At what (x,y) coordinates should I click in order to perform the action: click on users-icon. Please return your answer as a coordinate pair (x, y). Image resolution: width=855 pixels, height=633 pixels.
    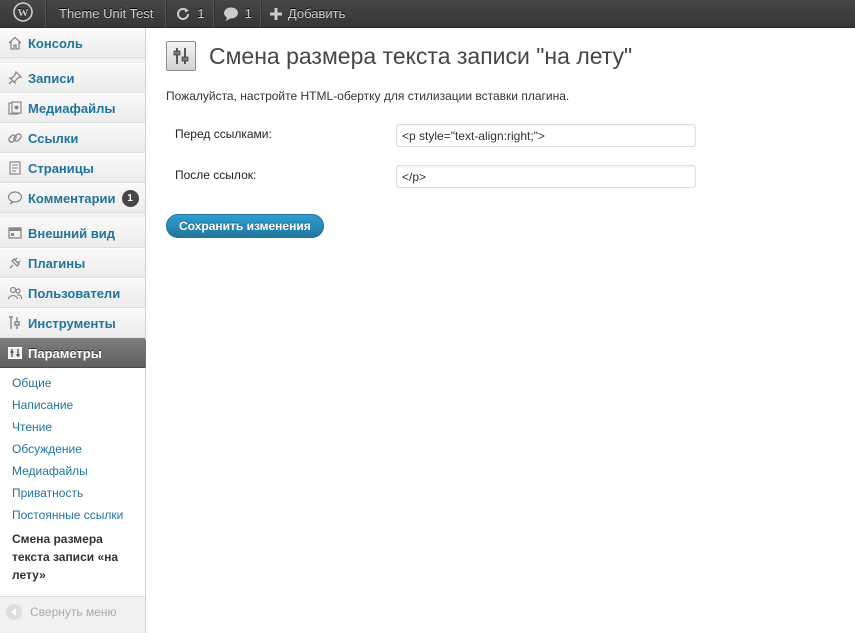
    Looking at the image, I should click on (15, 293).